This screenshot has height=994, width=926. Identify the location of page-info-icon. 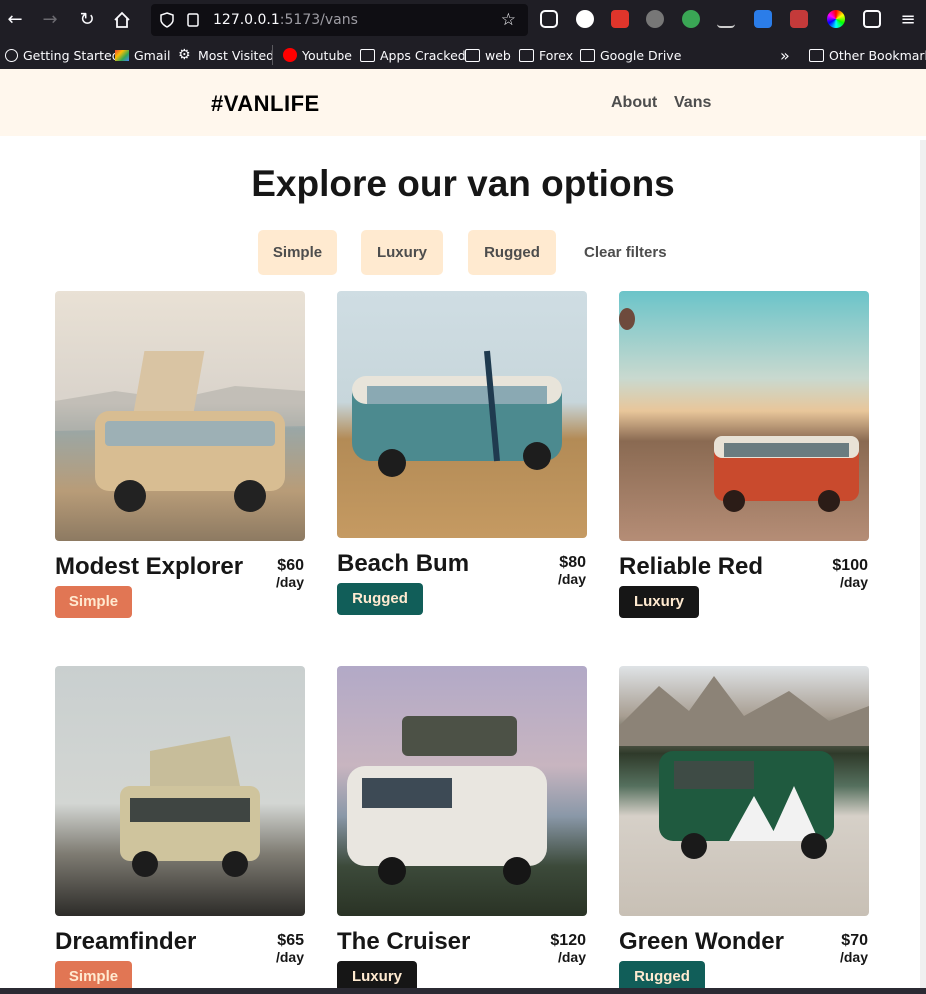
(193, 20).